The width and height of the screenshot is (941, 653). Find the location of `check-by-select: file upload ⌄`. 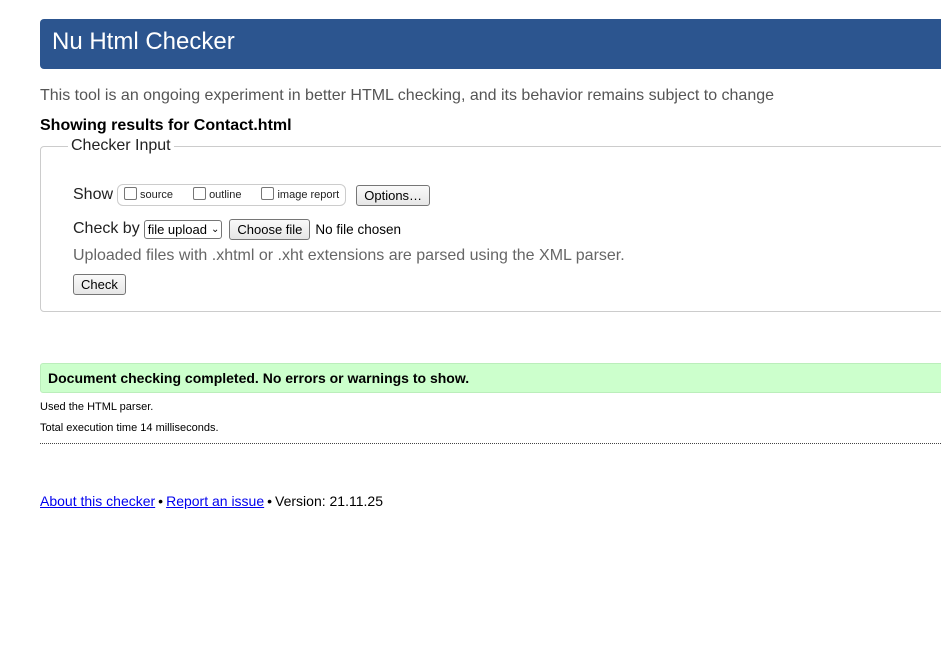

check-by-select: file upload ⌄ is located at coordinates (183, 229).